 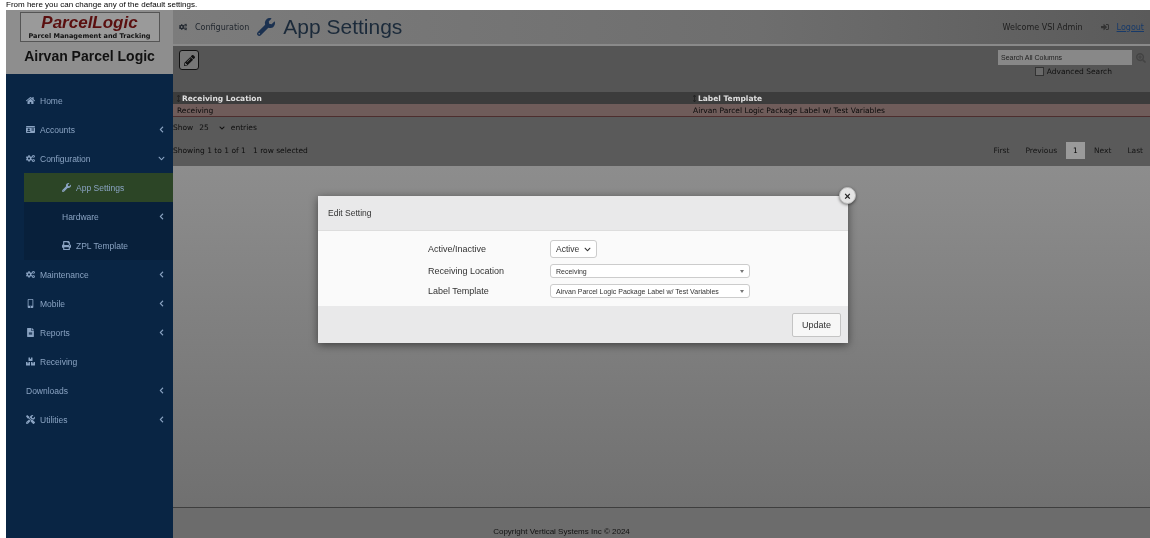 I want to click on sidebar-item: Home, so click(x=89, y=100).